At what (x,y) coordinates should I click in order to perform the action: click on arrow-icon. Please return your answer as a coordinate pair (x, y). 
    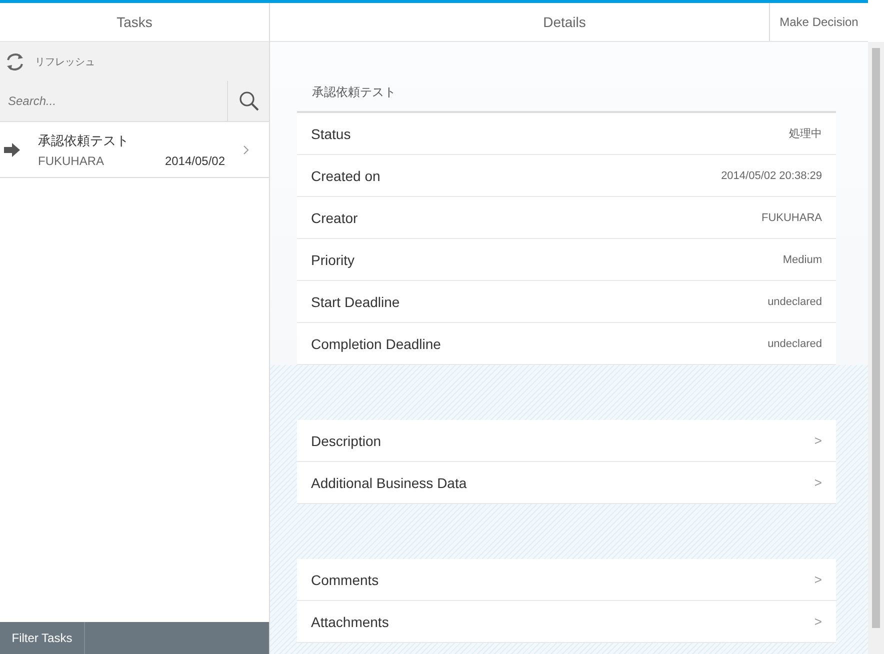
    Looking at the image, I should click on (12, 149).